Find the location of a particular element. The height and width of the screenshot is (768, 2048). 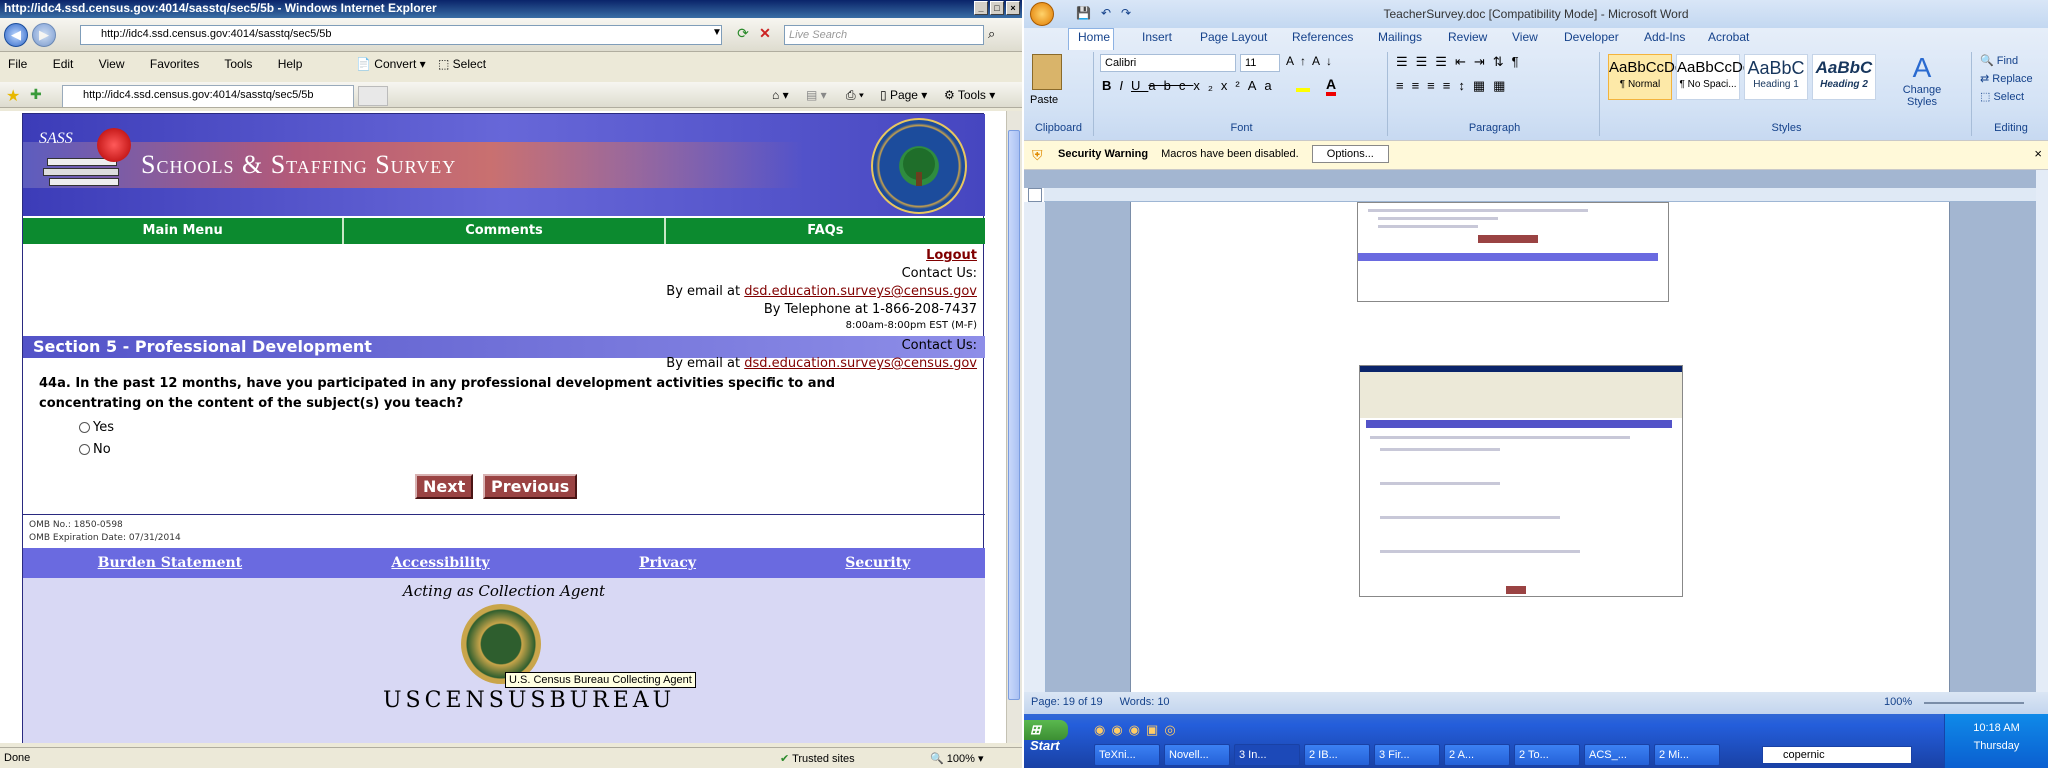

back-icon: ◀ is located at coordinates (16, 35).